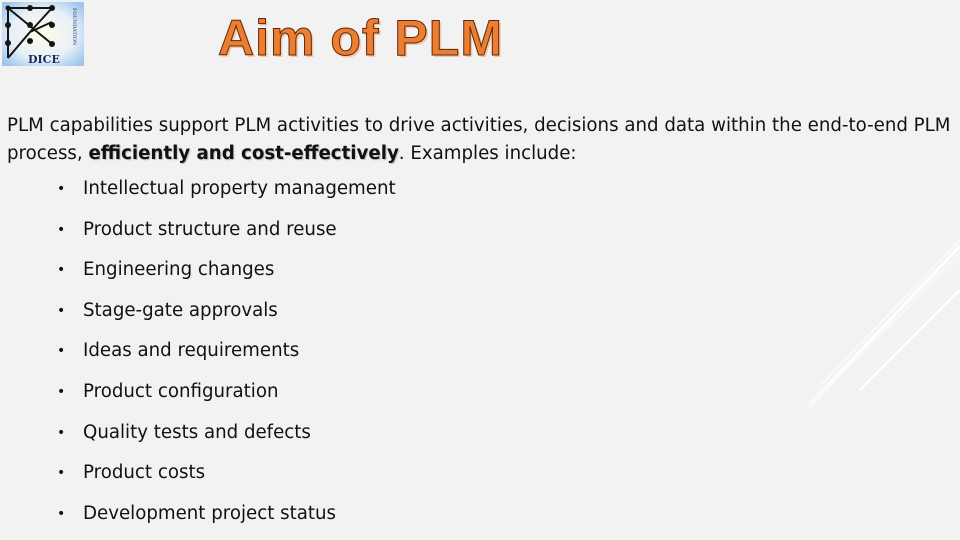 The image size is (960, 540). What do you see at coordinates (210, 513) in the screenshot?
I see `list-item-text: Development project status` at bounding box center [210, 513].